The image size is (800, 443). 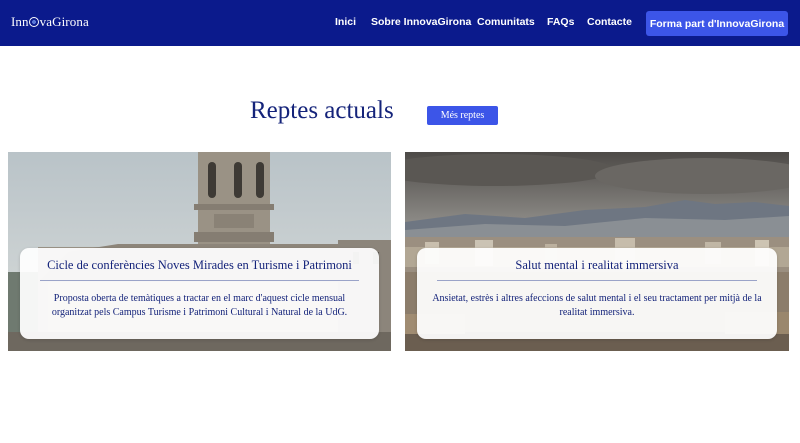 What do you see at coordinates (345, 22) in the screenshot?
I see `nav-link-inici: Inici` at bounding box center [345, 22].